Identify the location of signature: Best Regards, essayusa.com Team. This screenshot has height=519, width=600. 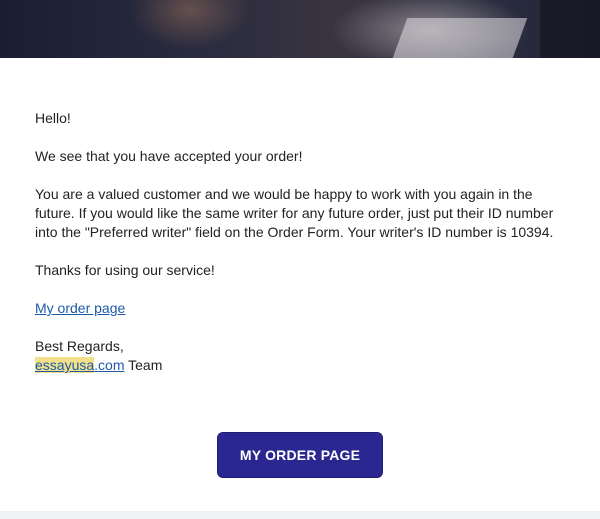
(300, 356).